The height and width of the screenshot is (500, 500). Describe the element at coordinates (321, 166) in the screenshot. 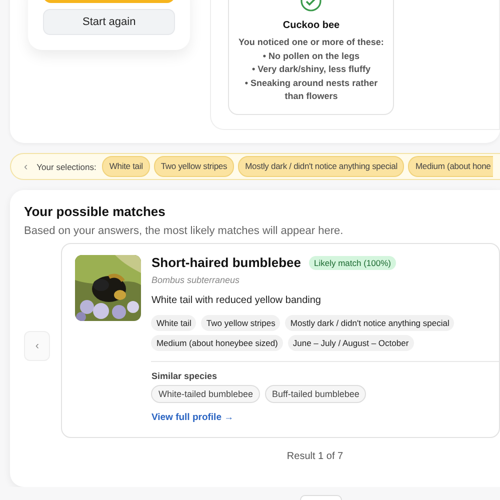

I see `selection-chip: Mostly dark / didn't notice anything special` at that location.